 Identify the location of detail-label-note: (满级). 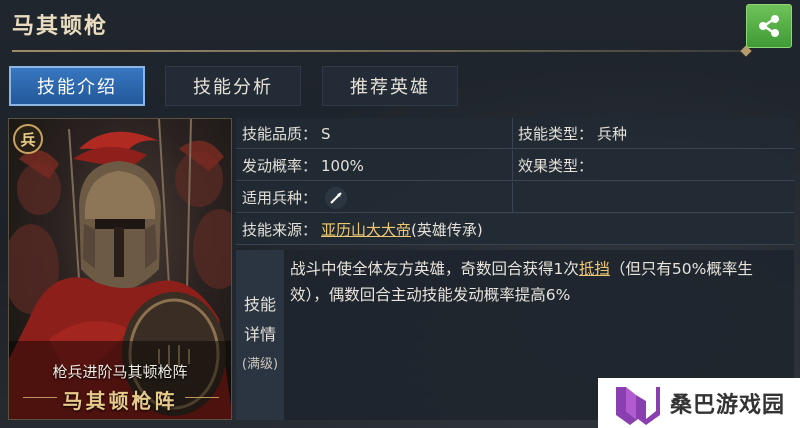
(260, 364).